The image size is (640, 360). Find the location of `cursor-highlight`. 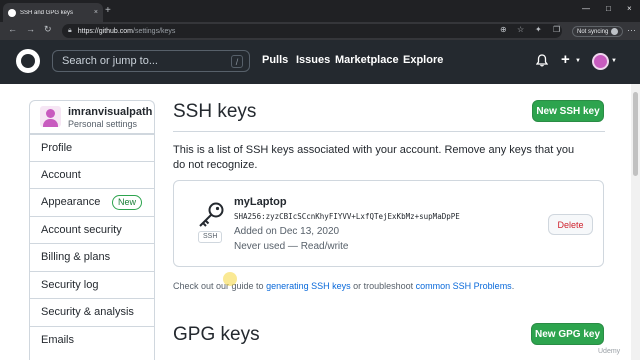

cursor-highlight is located at coordinates (230, 279).